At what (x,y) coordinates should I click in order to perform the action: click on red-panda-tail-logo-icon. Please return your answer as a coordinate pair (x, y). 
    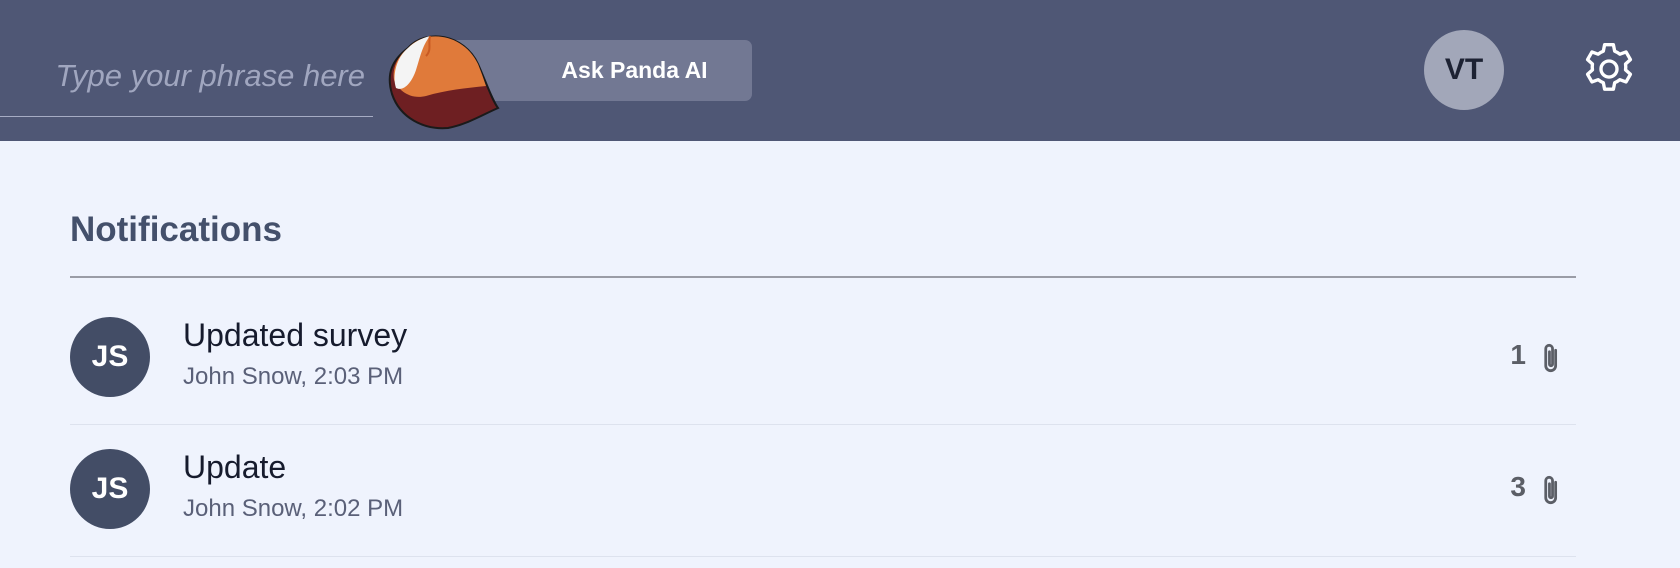
    Looking at the image, I should click on (444, 82).